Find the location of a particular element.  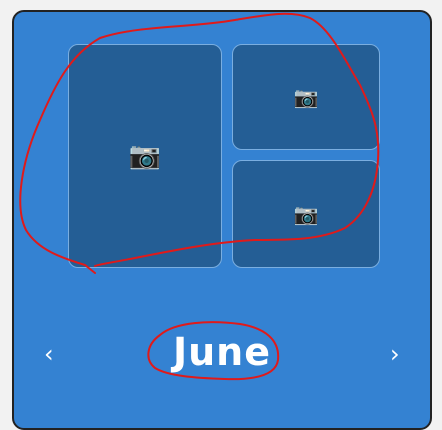

photo-tile-top-right: 📷 is located at coordinates (306, 97).